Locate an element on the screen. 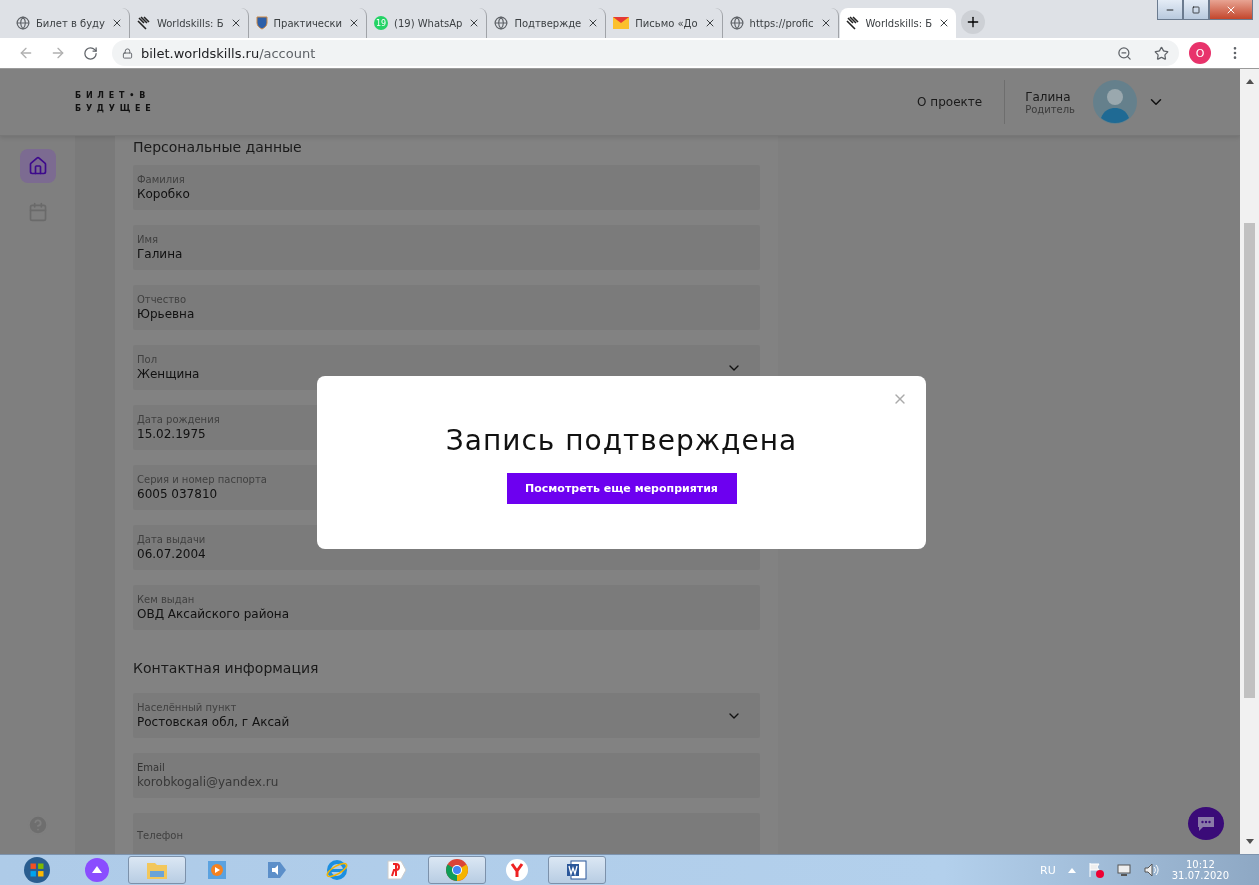  envelope-icon is located at coordinates (621, 23).